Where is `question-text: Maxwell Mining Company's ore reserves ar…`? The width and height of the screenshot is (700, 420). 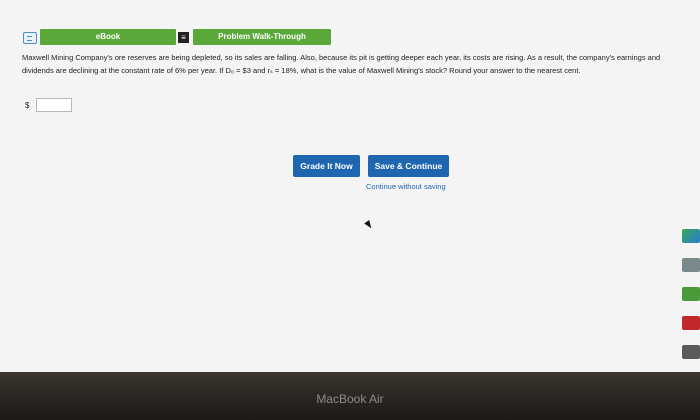 question-text: Maxwell Mining Company's ore reserves ar… is located at coordinates (341, 64).